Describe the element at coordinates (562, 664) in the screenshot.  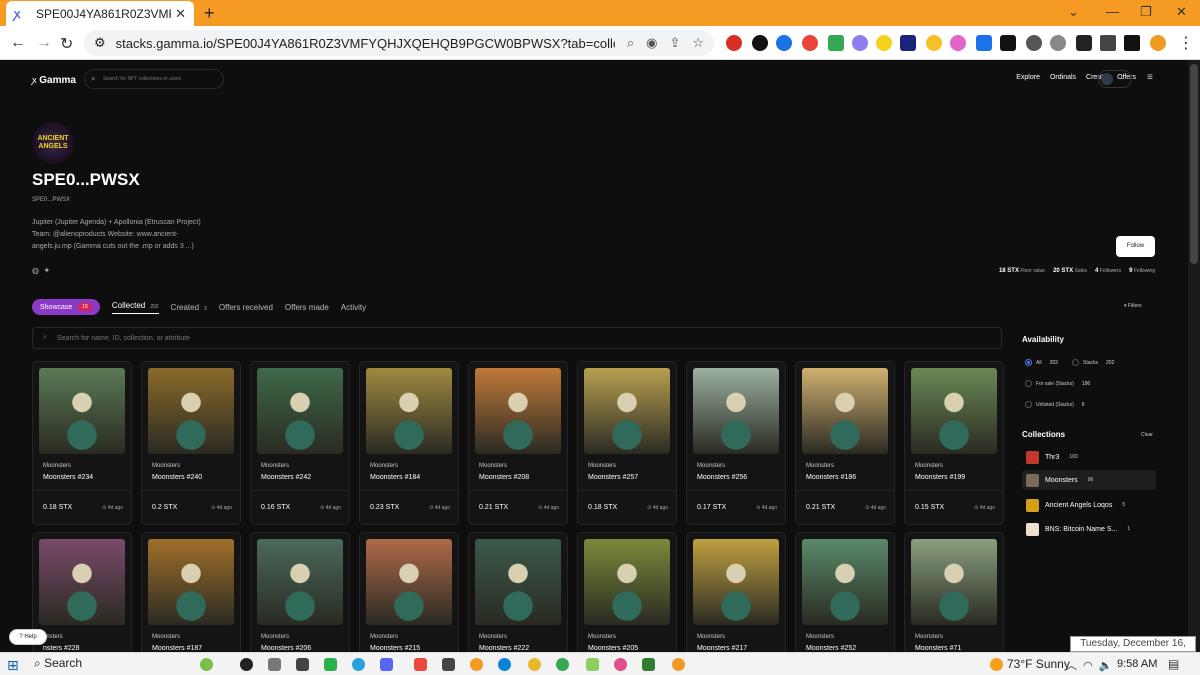
I see `chrome-icon` at that location.